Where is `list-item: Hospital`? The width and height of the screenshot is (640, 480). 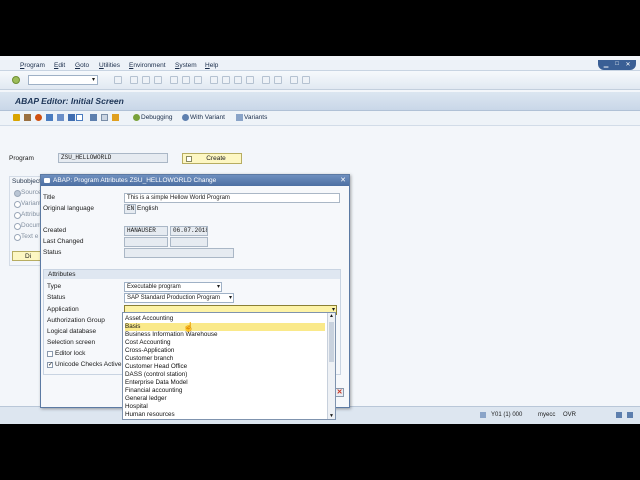
list-item: Hospital is located at coordinates (225, 407).